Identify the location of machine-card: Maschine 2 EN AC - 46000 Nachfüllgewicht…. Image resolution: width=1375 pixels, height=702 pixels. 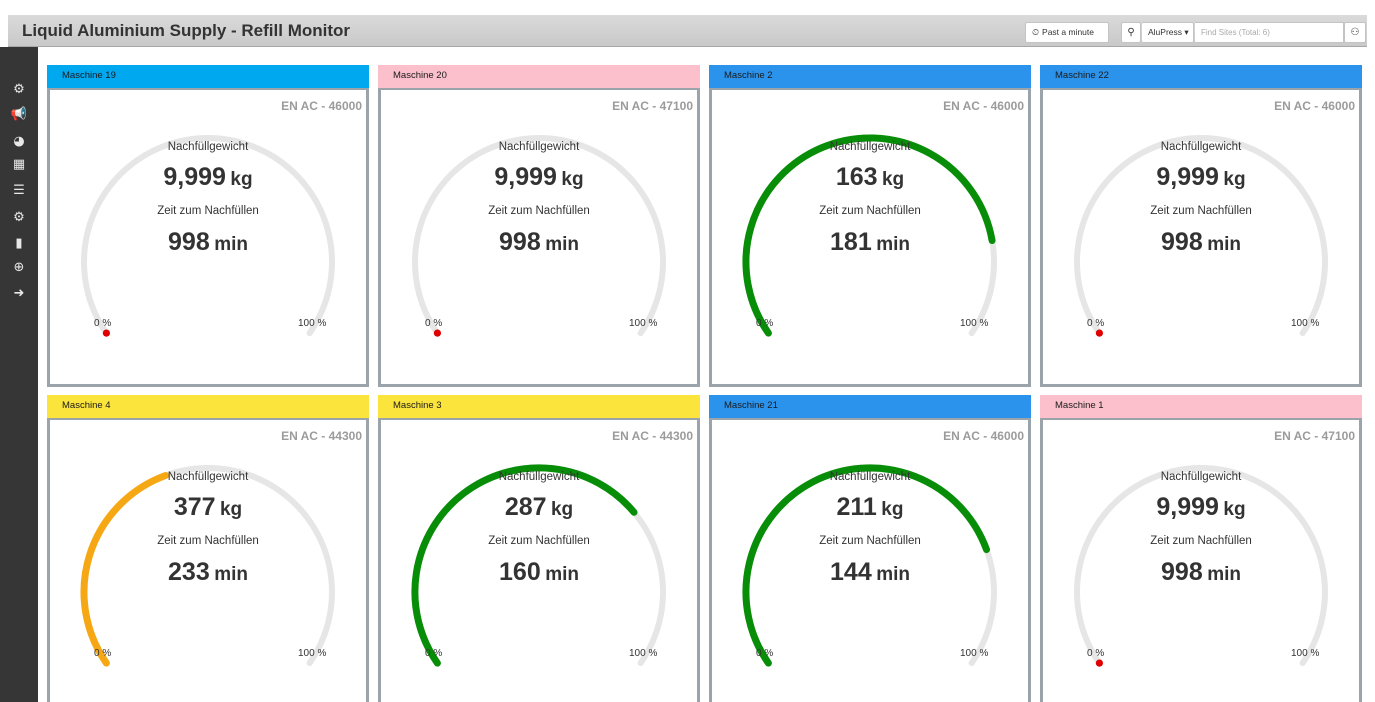
(870, 226).